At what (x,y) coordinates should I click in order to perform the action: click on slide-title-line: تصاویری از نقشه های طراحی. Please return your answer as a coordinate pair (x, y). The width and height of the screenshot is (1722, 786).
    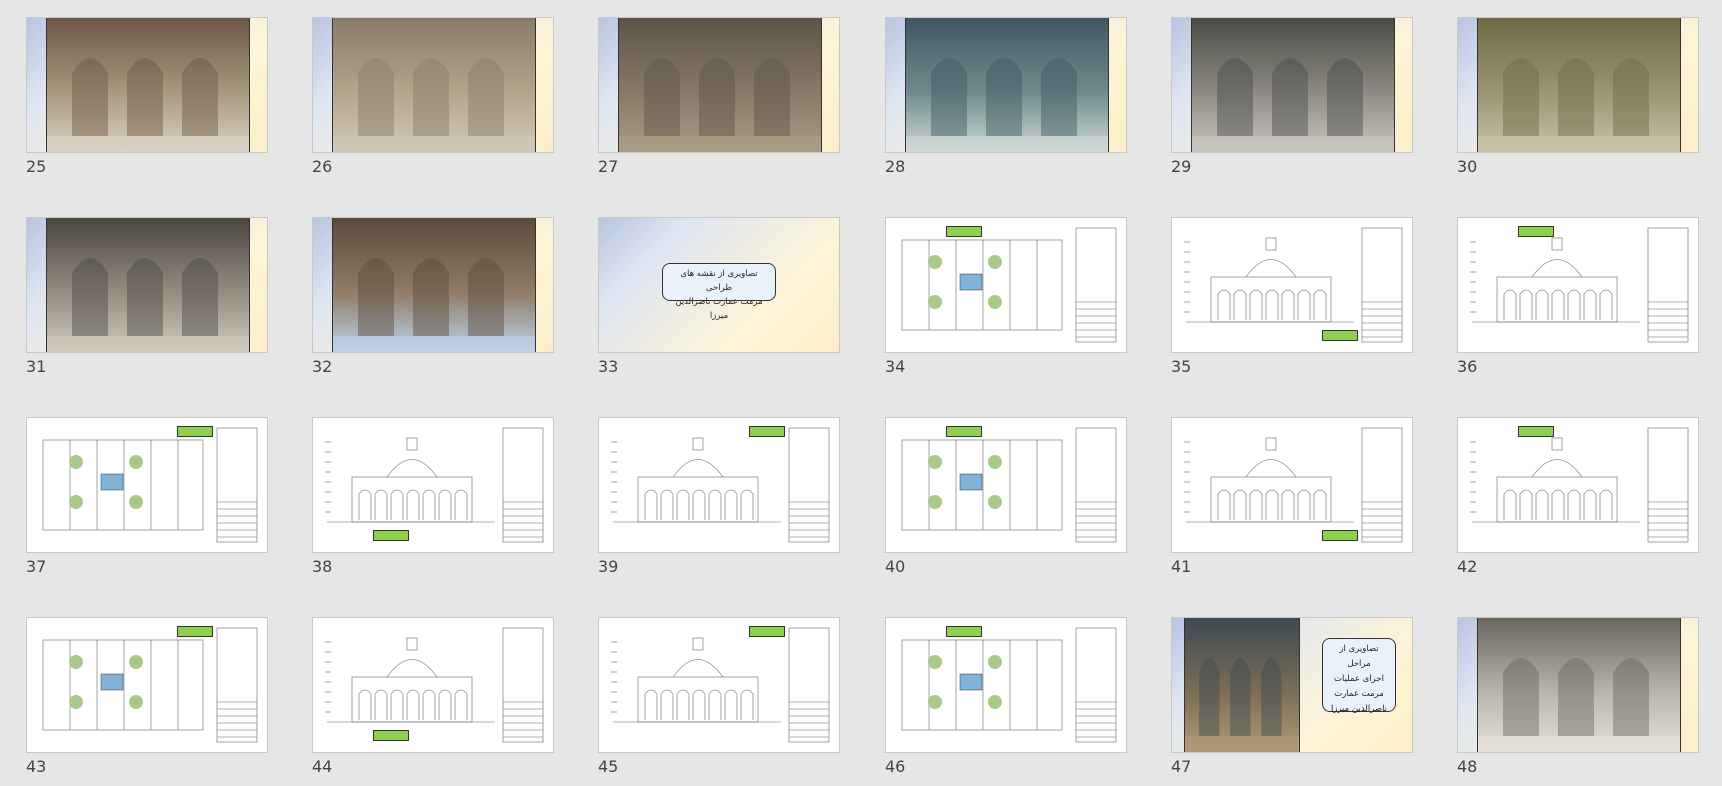
    Looking at the image, I should click on (719, 281).